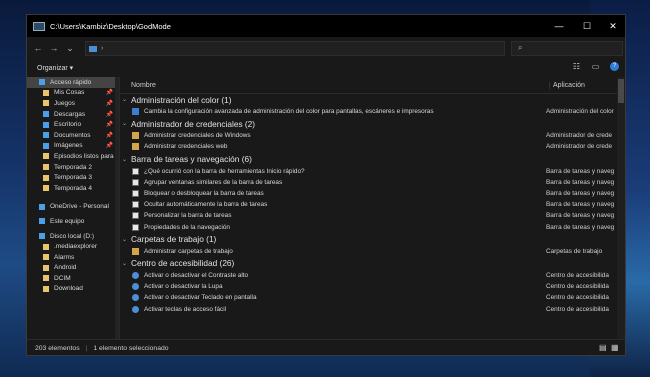 The height and width of the screenshot is (377, 650). What do you see at coordinates (131, 348) in the screenshot?
I see `selection-count: 1 elemento seleccionado` at bounding box center [131, 348].